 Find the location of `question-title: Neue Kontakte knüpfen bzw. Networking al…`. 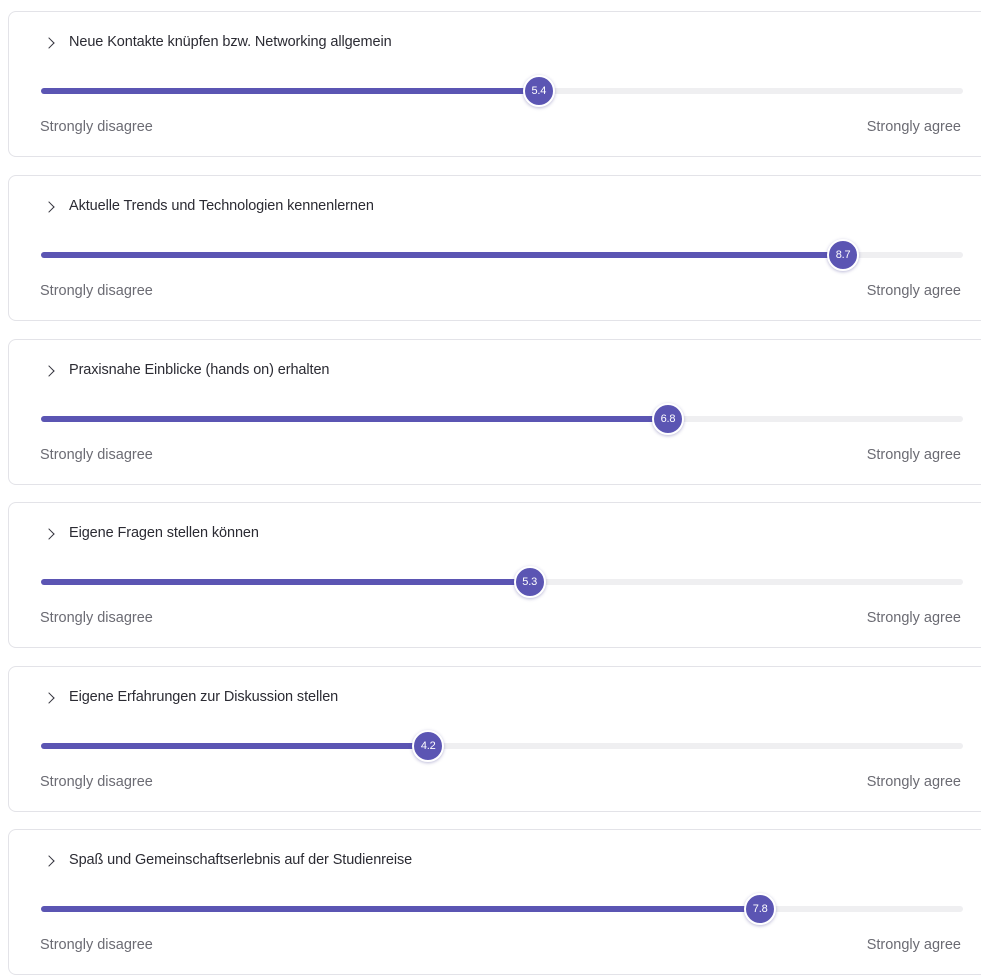

question-title: Neue Kontakte knüpfen bzw. Networking al… is located at coordinates (230, 42).